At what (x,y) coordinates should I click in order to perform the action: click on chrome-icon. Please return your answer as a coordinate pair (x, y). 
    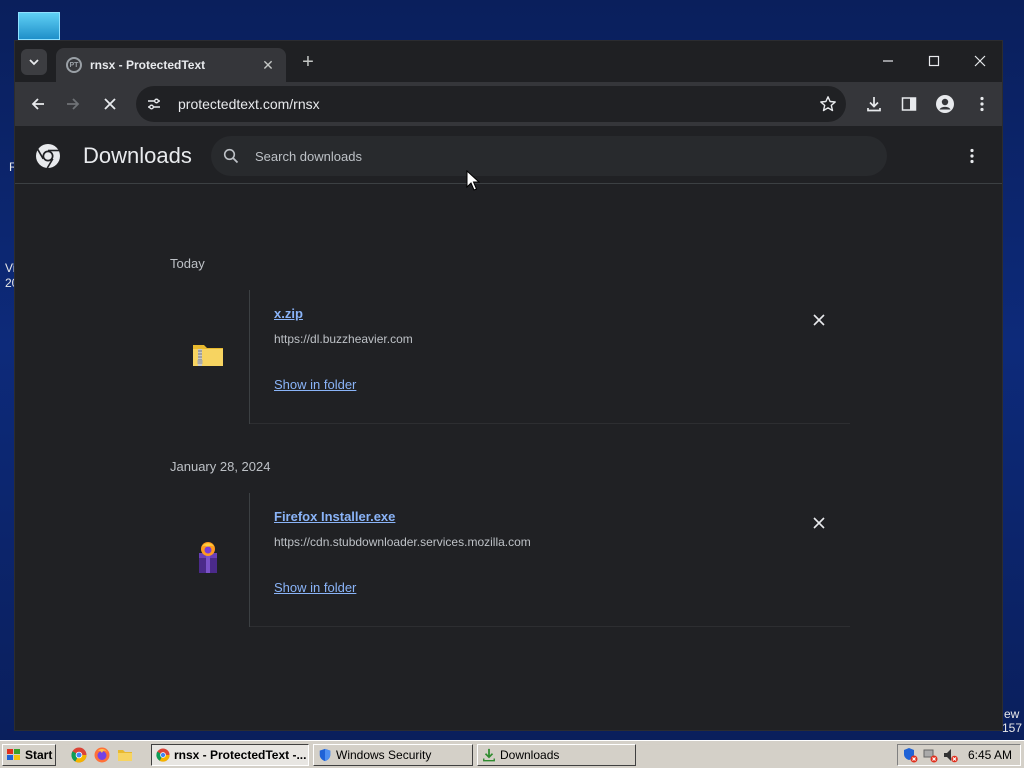
    Looking at the image, I should click on (163, 755).